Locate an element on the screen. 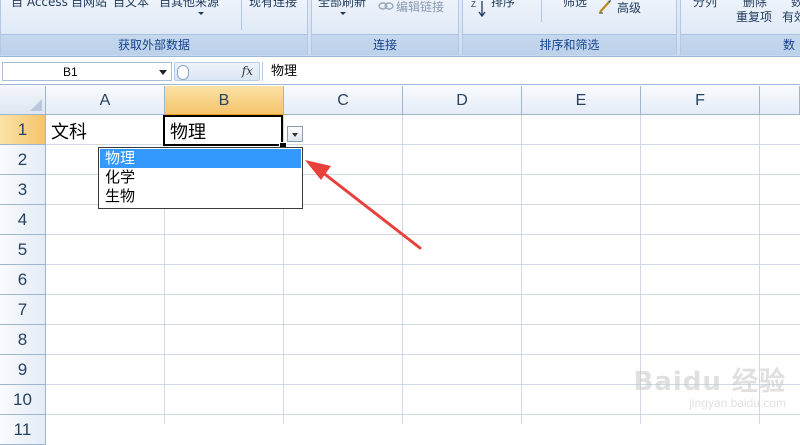 This screenshot has width=800, height=445. watermark-url: jingyan.baidu.com is located at coordinates (737, 403).